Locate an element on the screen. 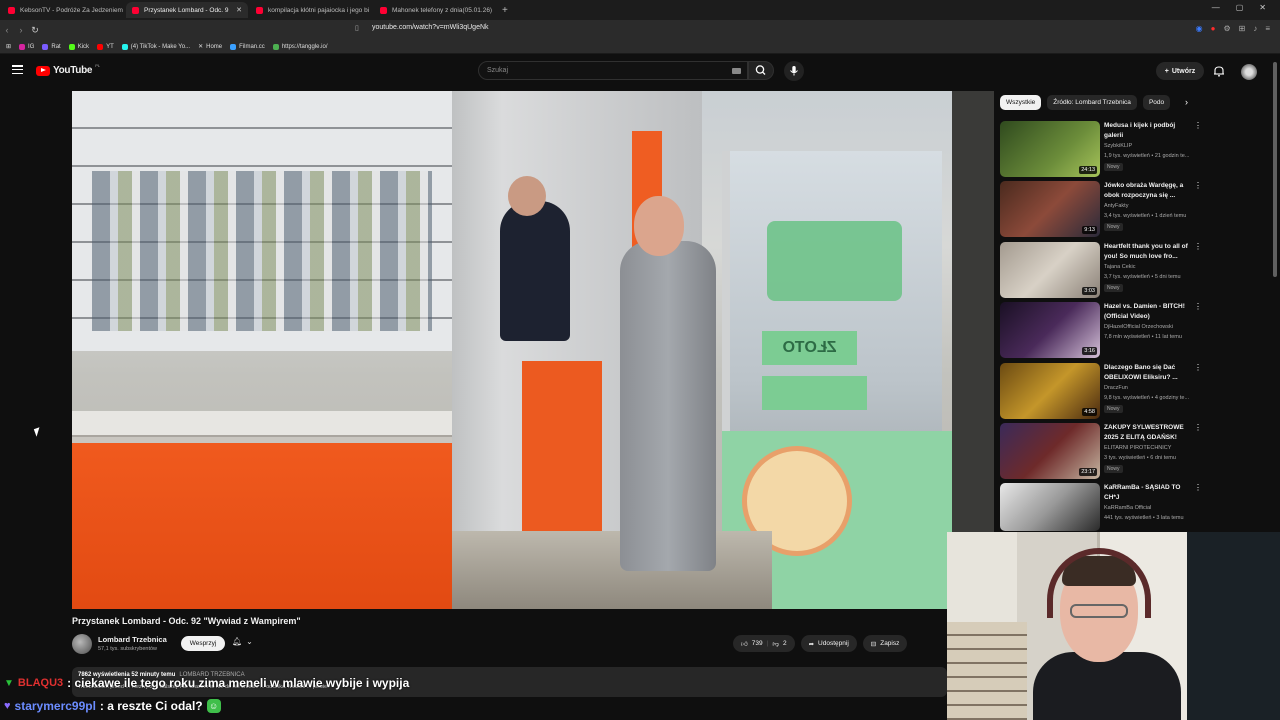 This screenshot has height=720, width=1280. keyboard-icon is located at coordinates (736, 71).